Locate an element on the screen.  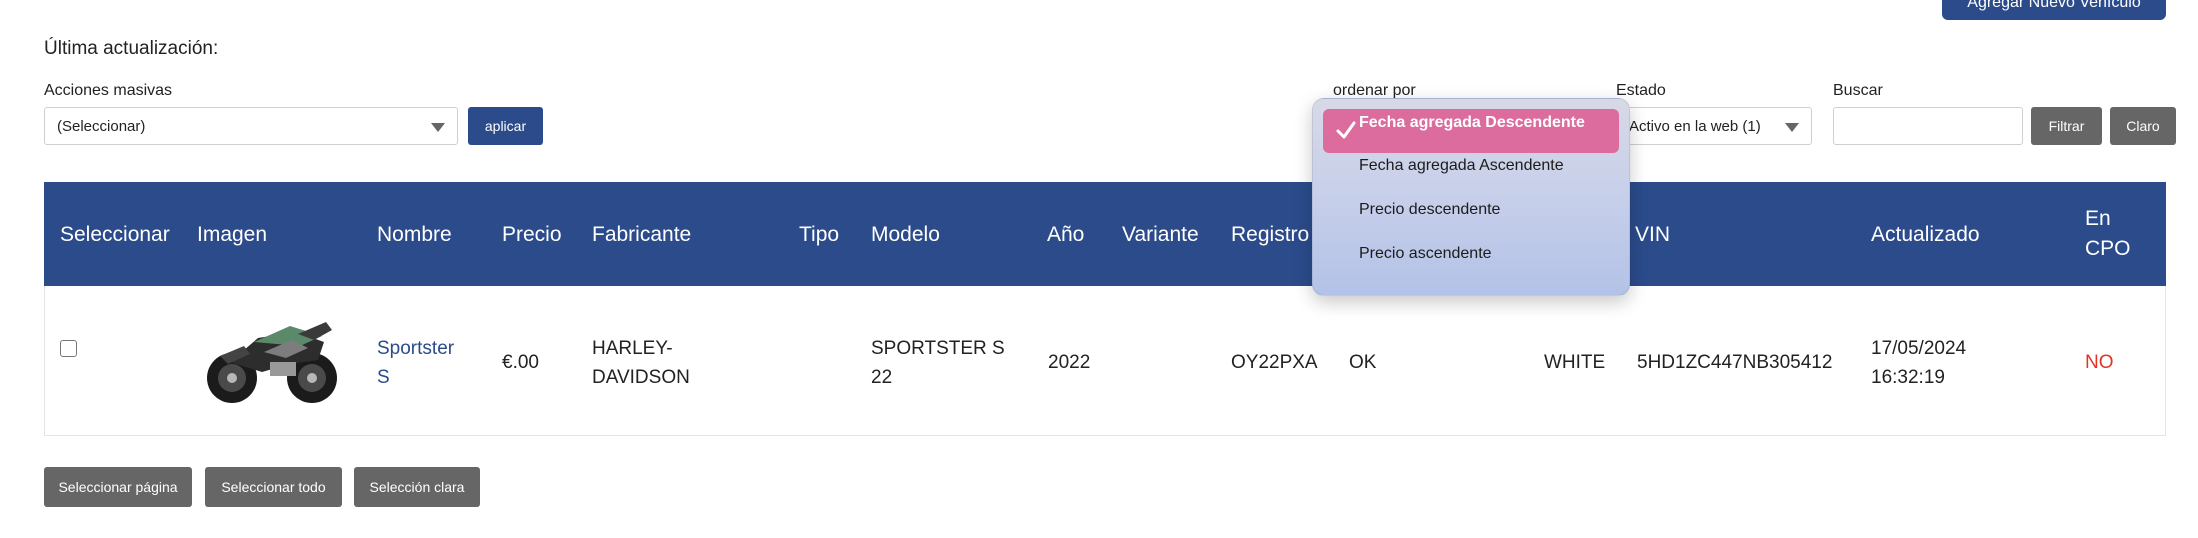
model-cell-line1: SPORTSTER S is located at coordinates (938, 348).